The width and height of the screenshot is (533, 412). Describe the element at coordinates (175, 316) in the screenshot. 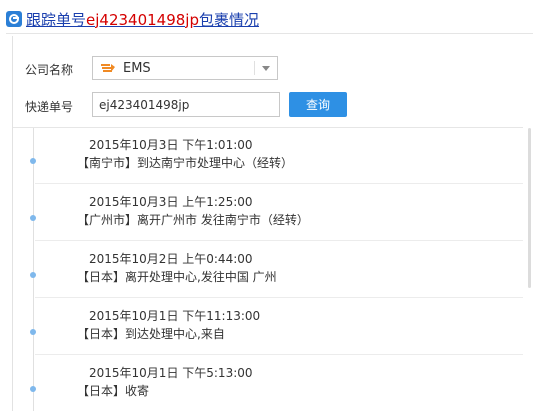

I see `event-time: 2015年10月1日 下午11:13:00` at that location.